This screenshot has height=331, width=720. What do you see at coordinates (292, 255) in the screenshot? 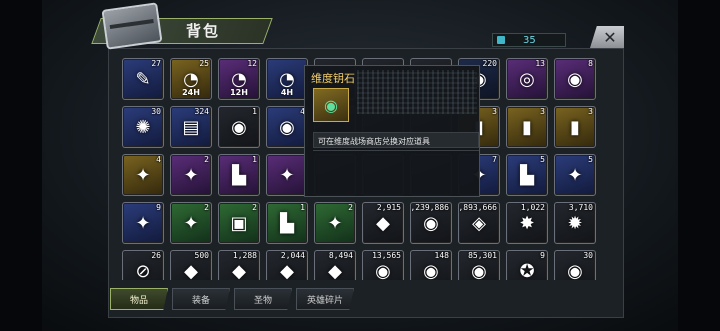
I see `item-count: 2,044` at bounding box center [292, 255].